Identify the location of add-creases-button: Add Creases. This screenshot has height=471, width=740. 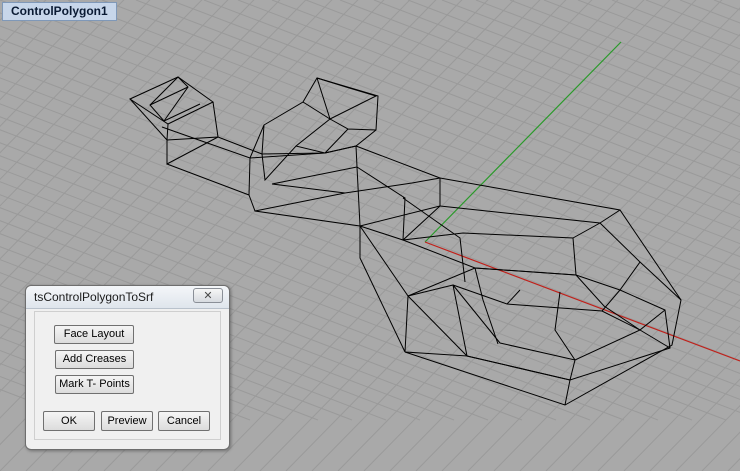
(94, 359).